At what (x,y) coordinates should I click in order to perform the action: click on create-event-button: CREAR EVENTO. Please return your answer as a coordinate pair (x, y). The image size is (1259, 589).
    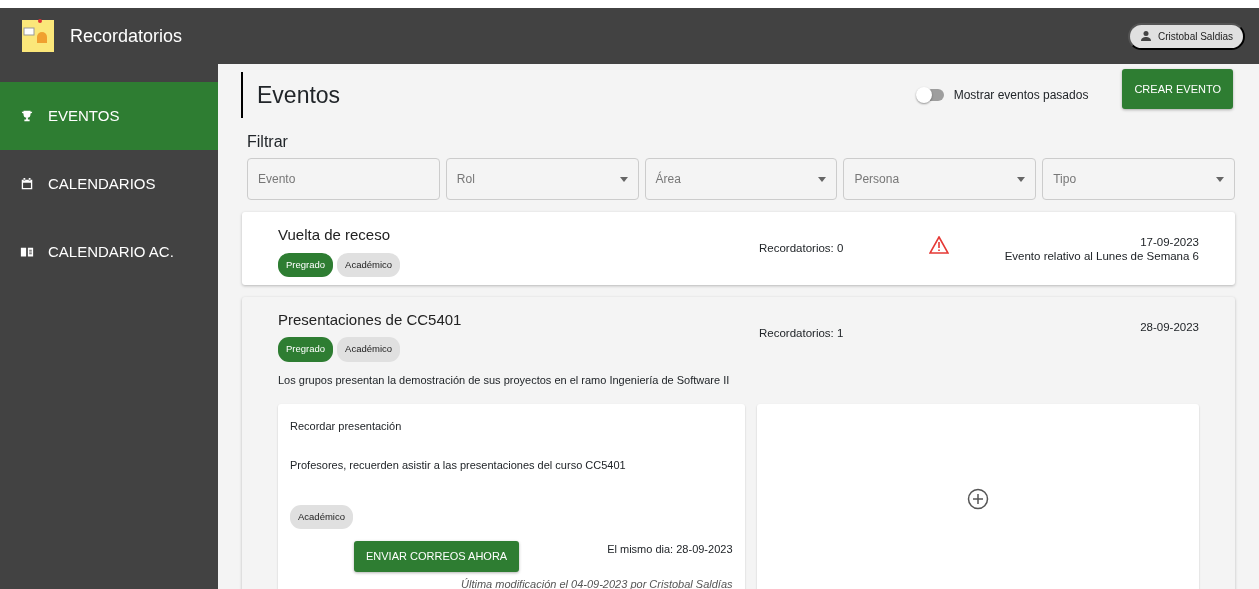
    Looking at the image, I should click on (1177, 89).